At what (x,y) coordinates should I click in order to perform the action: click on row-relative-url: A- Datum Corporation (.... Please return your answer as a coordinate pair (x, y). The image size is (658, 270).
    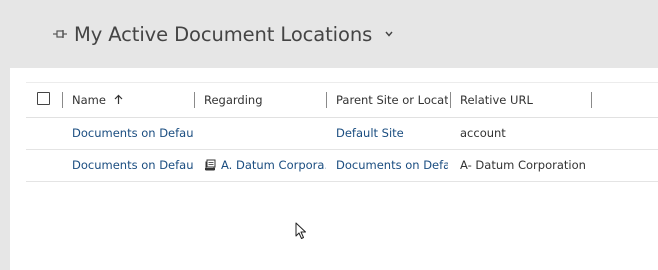
    Looking at the image, I should click on (525, 165).